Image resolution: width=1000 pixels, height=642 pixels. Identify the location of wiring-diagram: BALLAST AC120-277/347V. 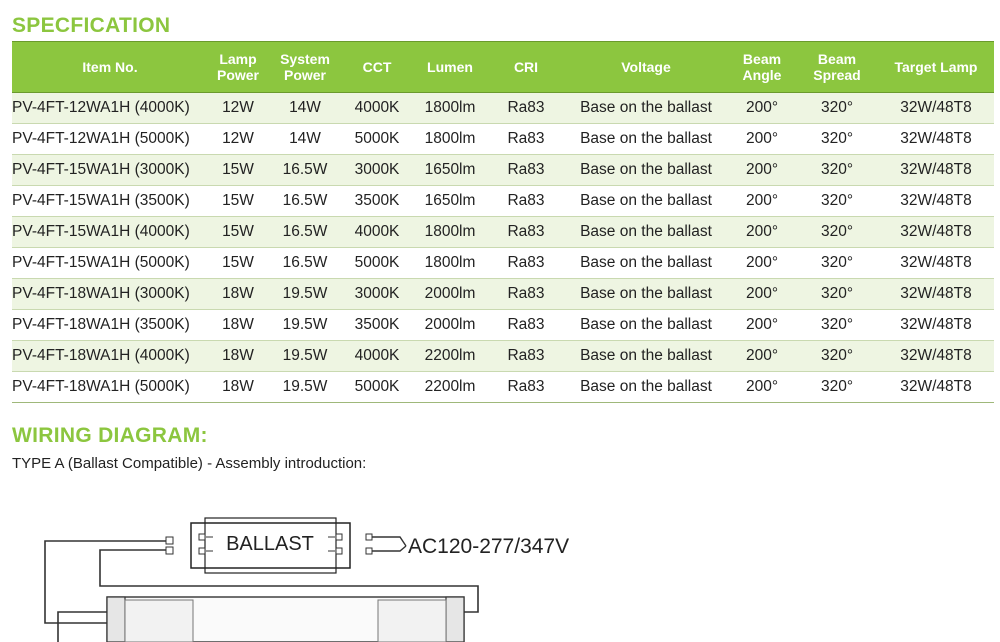
(306, 579).